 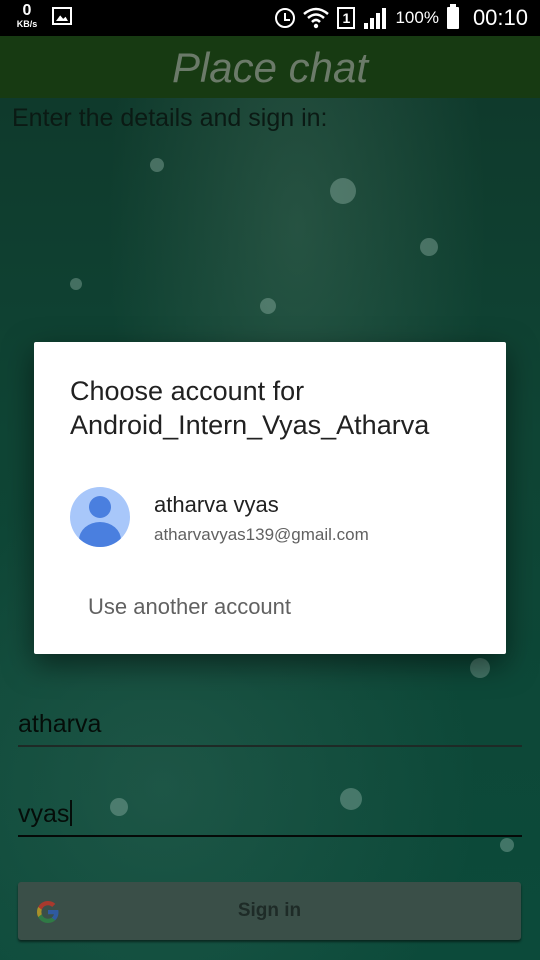 What do you see at coordinates (44, 814) in the screenshot?
I see `last-name-value: vyas` at bounding box center [44, 814].